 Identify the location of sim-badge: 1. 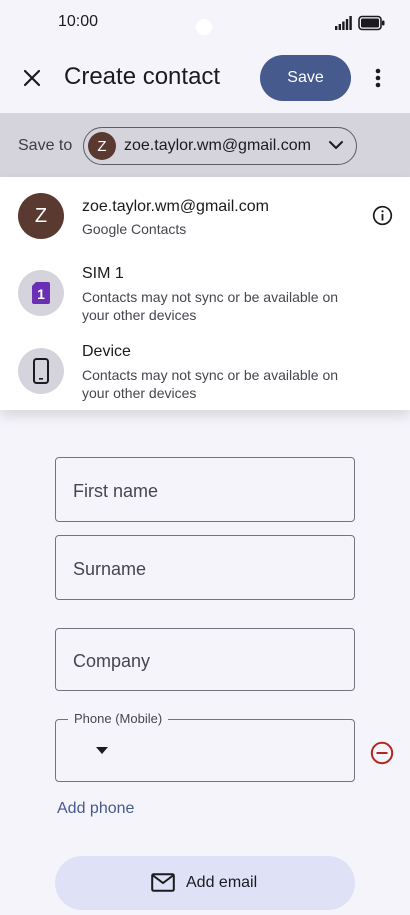
(41, 294).